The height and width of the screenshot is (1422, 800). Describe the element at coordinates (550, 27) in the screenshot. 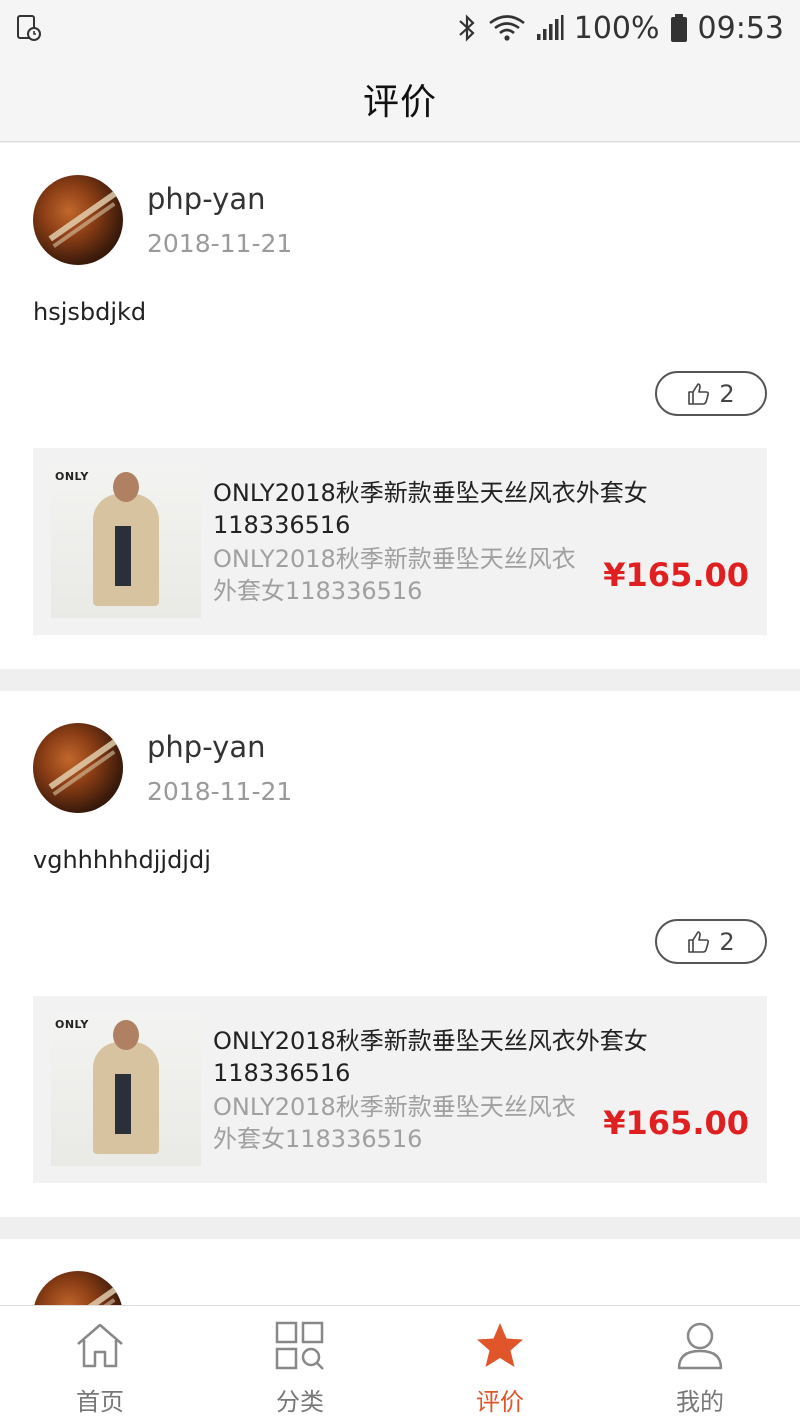

I see `signal-icon` at that location.